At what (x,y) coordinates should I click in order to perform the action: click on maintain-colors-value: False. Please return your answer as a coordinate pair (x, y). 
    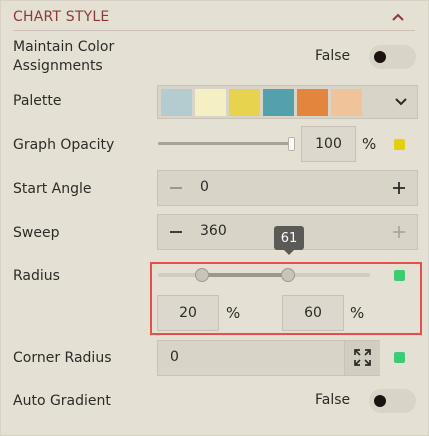
    Looking at the image, I should click on (333, 56).